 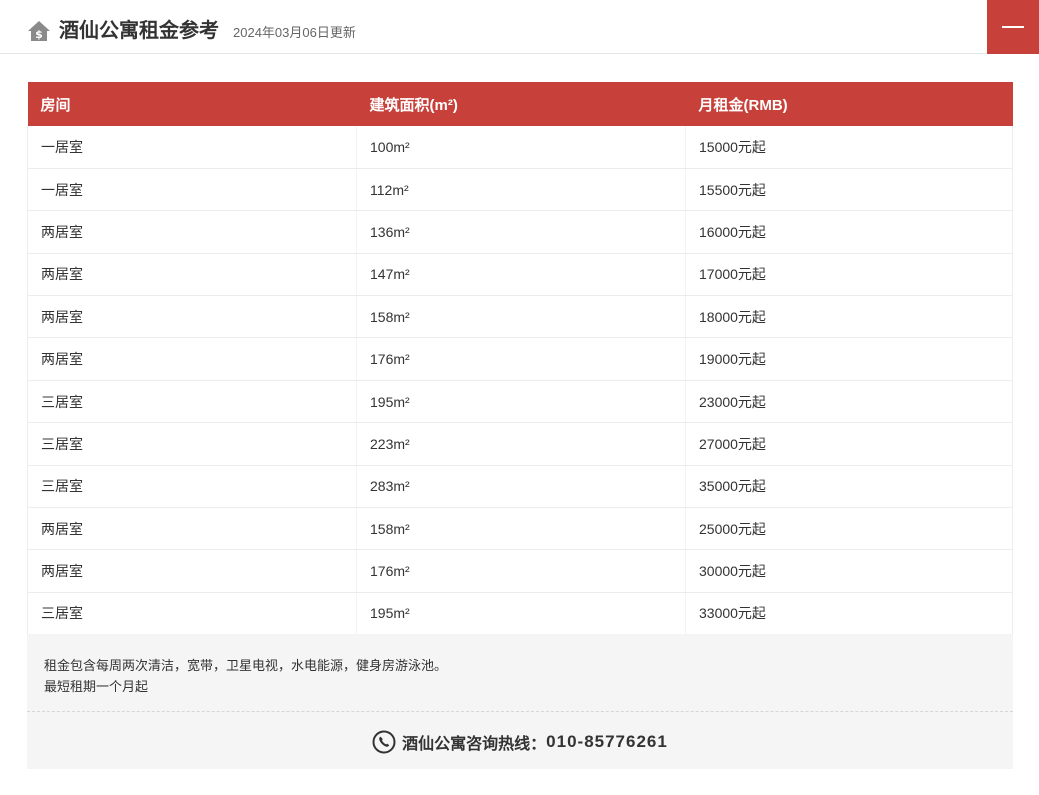 I want to click on area-cell: 136m², so click(x=521, y=232).